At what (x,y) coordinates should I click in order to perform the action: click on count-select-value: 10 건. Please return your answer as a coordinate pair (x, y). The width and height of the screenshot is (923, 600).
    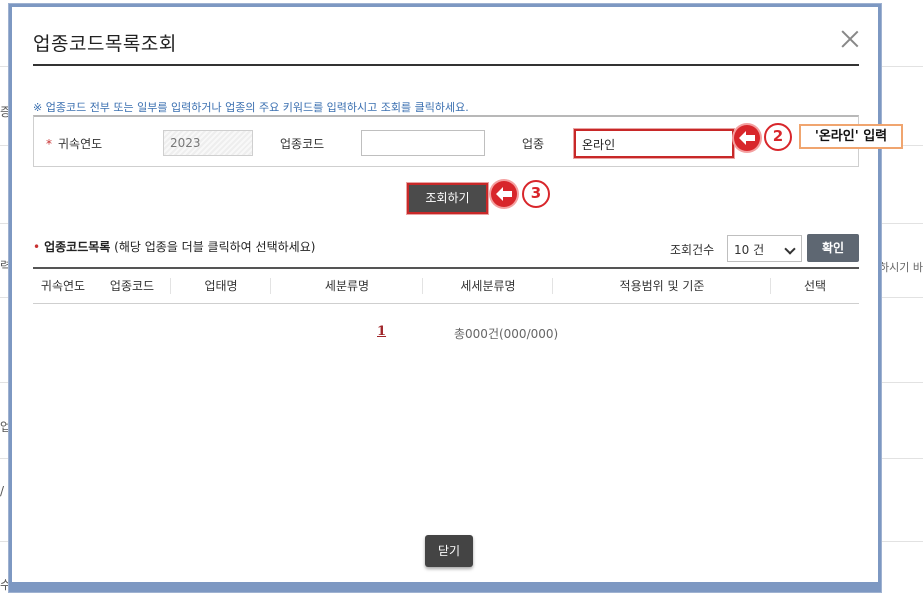
    Looking at the image, I should click on (749, 250).